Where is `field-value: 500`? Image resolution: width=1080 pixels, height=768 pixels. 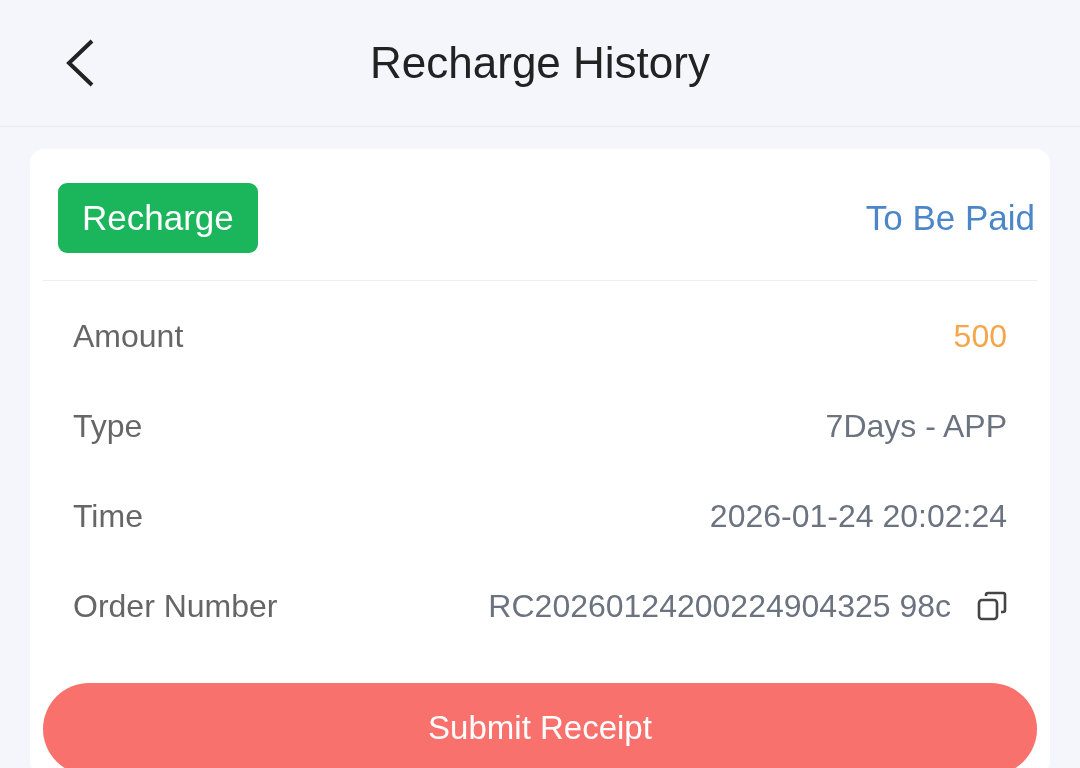
field-value: 500 is located at coordinates (980, 336).